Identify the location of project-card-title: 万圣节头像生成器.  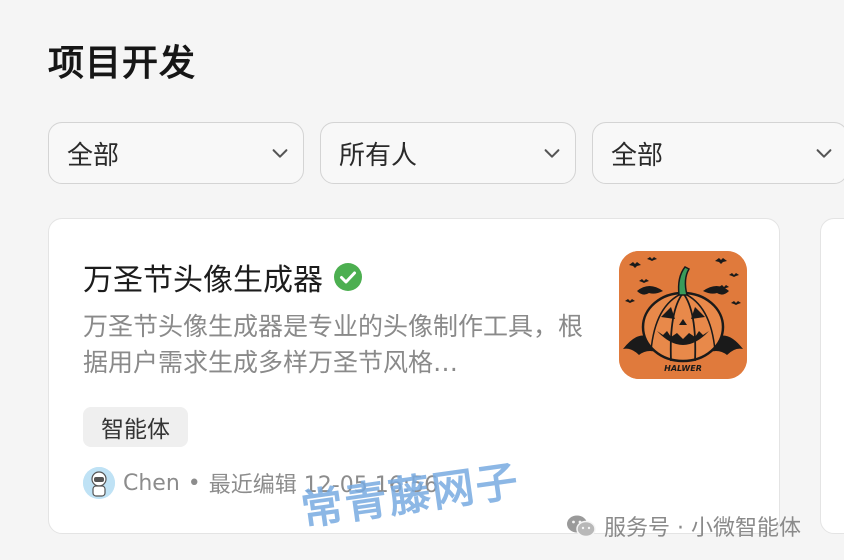
(203, 280).